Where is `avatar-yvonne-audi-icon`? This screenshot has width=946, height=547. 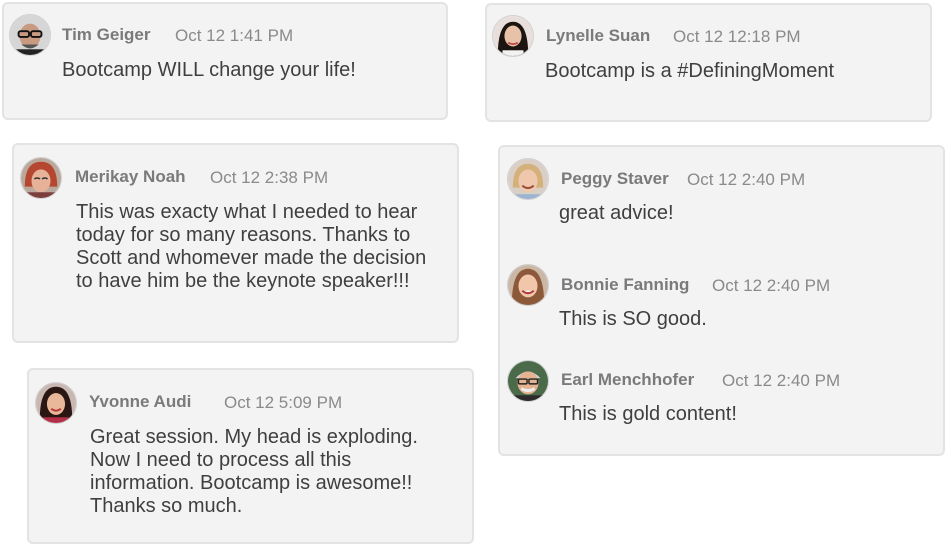
avatar-yvonne-audi-icon is located at coordinates (56, 403).